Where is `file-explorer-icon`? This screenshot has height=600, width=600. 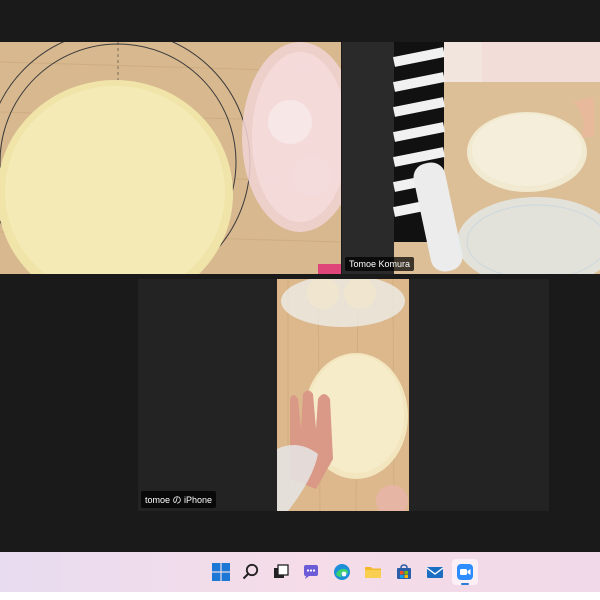
file-explorer-icon is located at coordinates (373, 572).